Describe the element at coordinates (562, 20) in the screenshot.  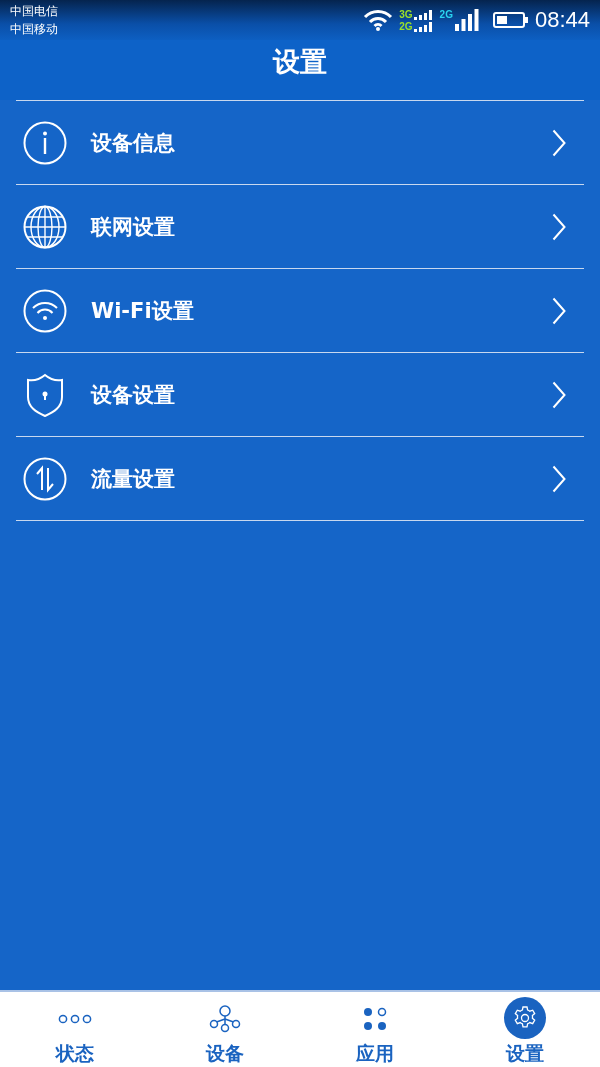
I see `clock-time: 08:44` at that location.